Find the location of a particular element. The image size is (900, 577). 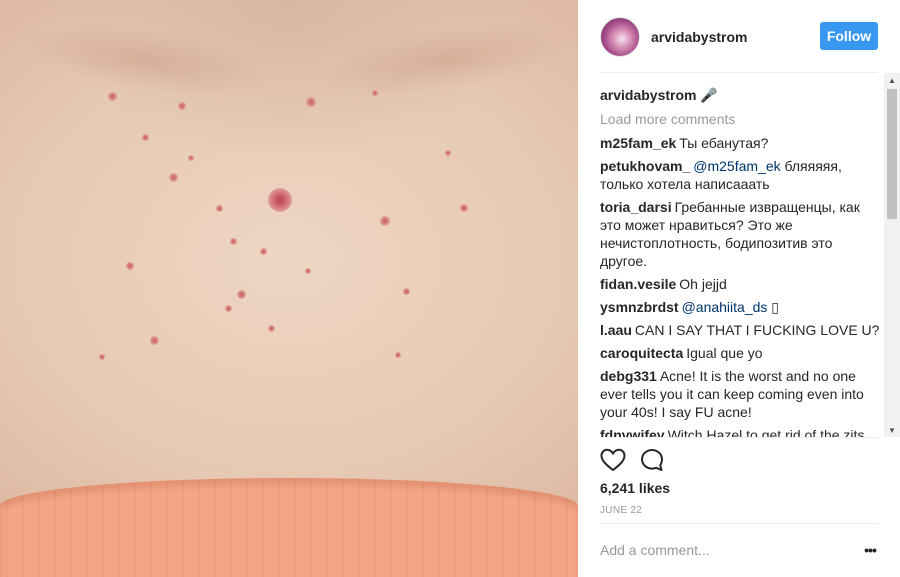

comment-item: l.aau CAN I SAY THAT I FUCKING LOVE U? is located at coordinates (740, 330).